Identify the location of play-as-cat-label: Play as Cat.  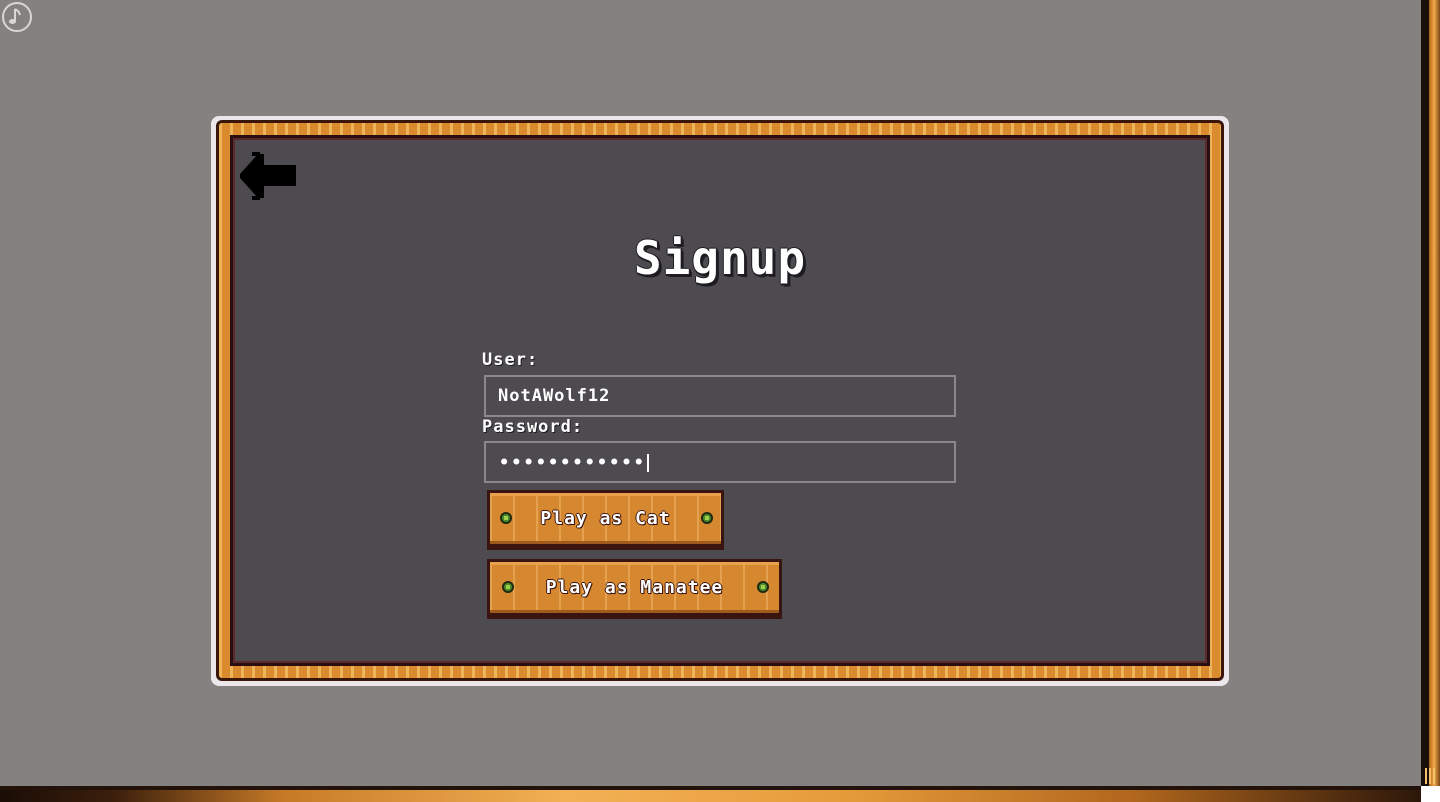
(605, 518).